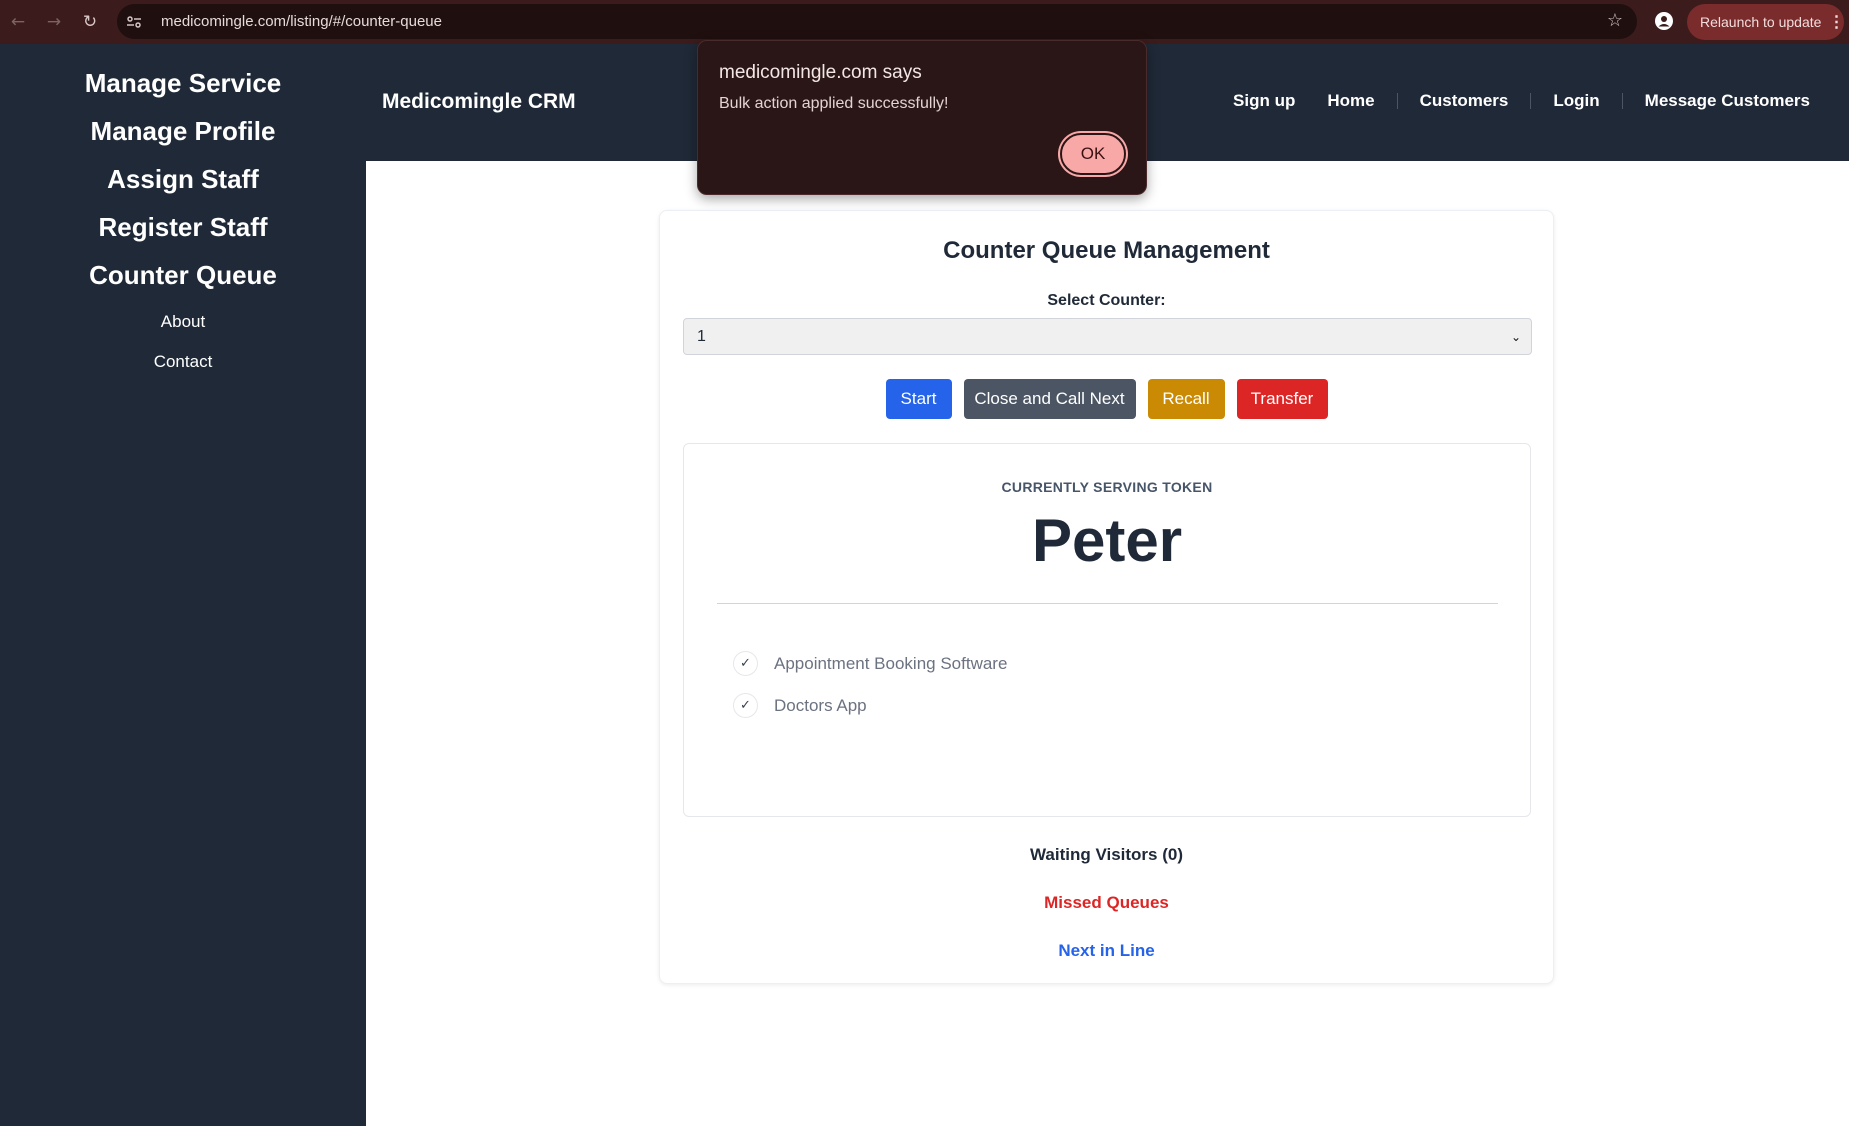 The height and width of the screenshot is (1126, 1849). Describe the element at coordinates (54, 22) in the screenshot. I see `forward-arrow-icon: →` at that location.